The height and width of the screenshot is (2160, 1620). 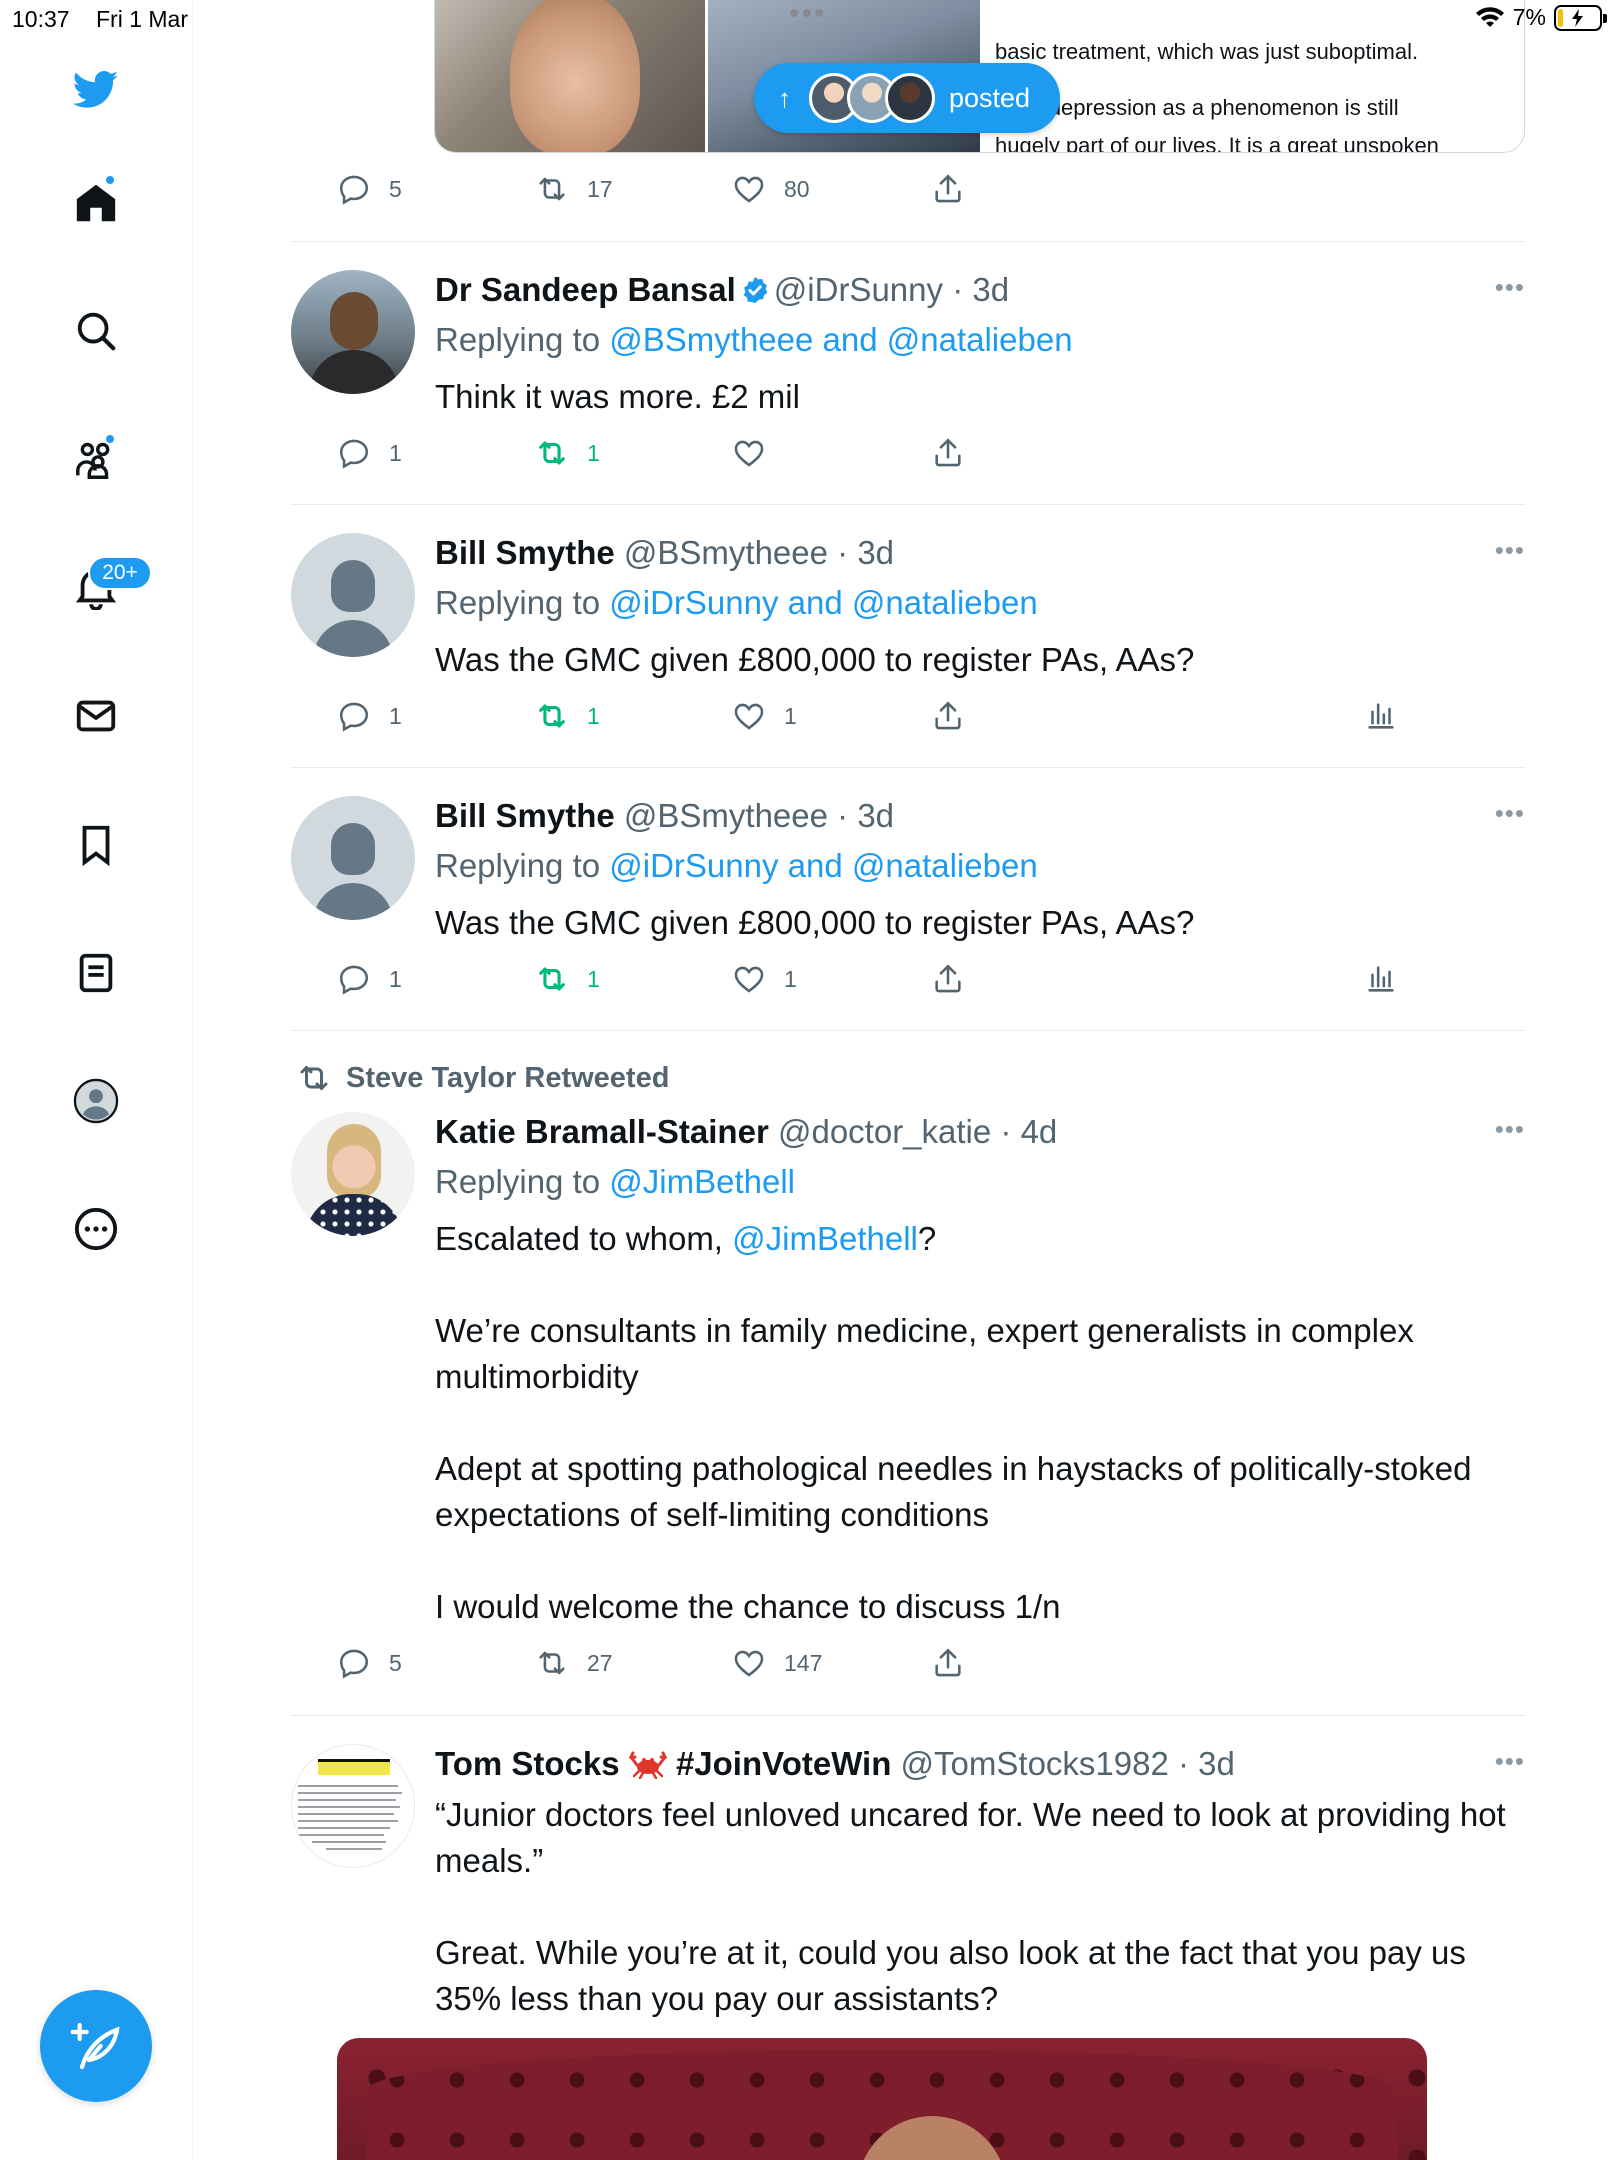 I want to click on feather-plus-icon, so click(x=95, y=2046).